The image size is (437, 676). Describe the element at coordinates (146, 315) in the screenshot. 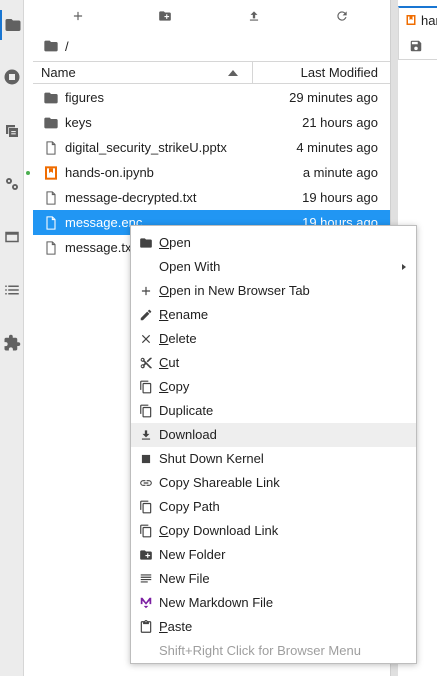

I see `pencil-icon` at that location.